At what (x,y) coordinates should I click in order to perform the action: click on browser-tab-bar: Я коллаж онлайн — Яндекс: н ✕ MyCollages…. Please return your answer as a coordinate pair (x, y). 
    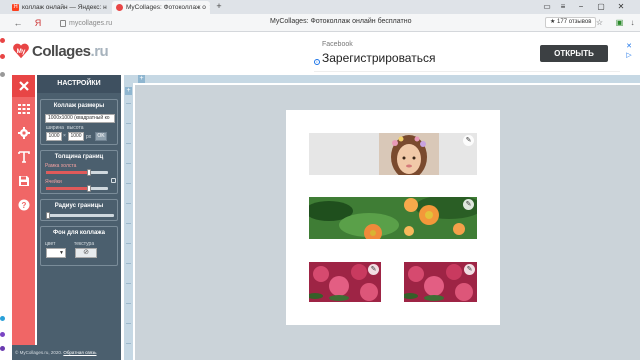
    Looking at the image, I should click on (320, 7).